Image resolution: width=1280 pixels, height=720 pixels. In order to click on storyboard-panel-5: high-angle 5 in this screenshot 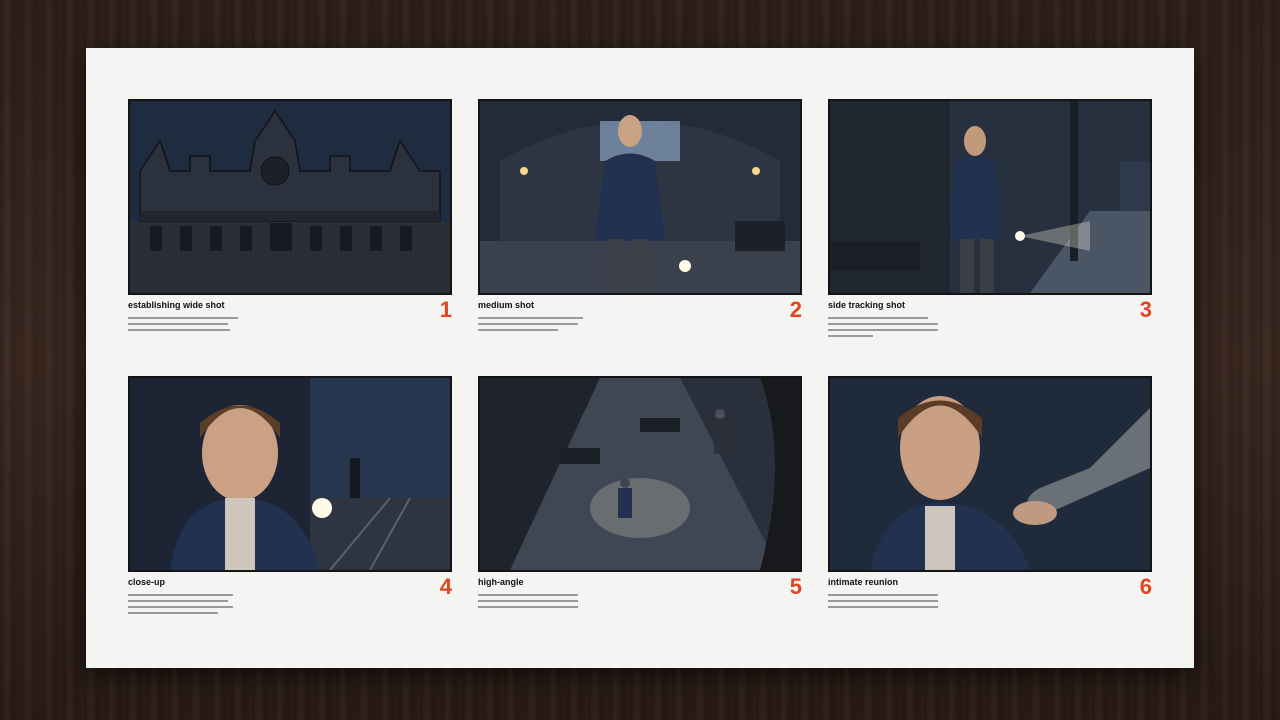, I will do `click(640, 492)`.